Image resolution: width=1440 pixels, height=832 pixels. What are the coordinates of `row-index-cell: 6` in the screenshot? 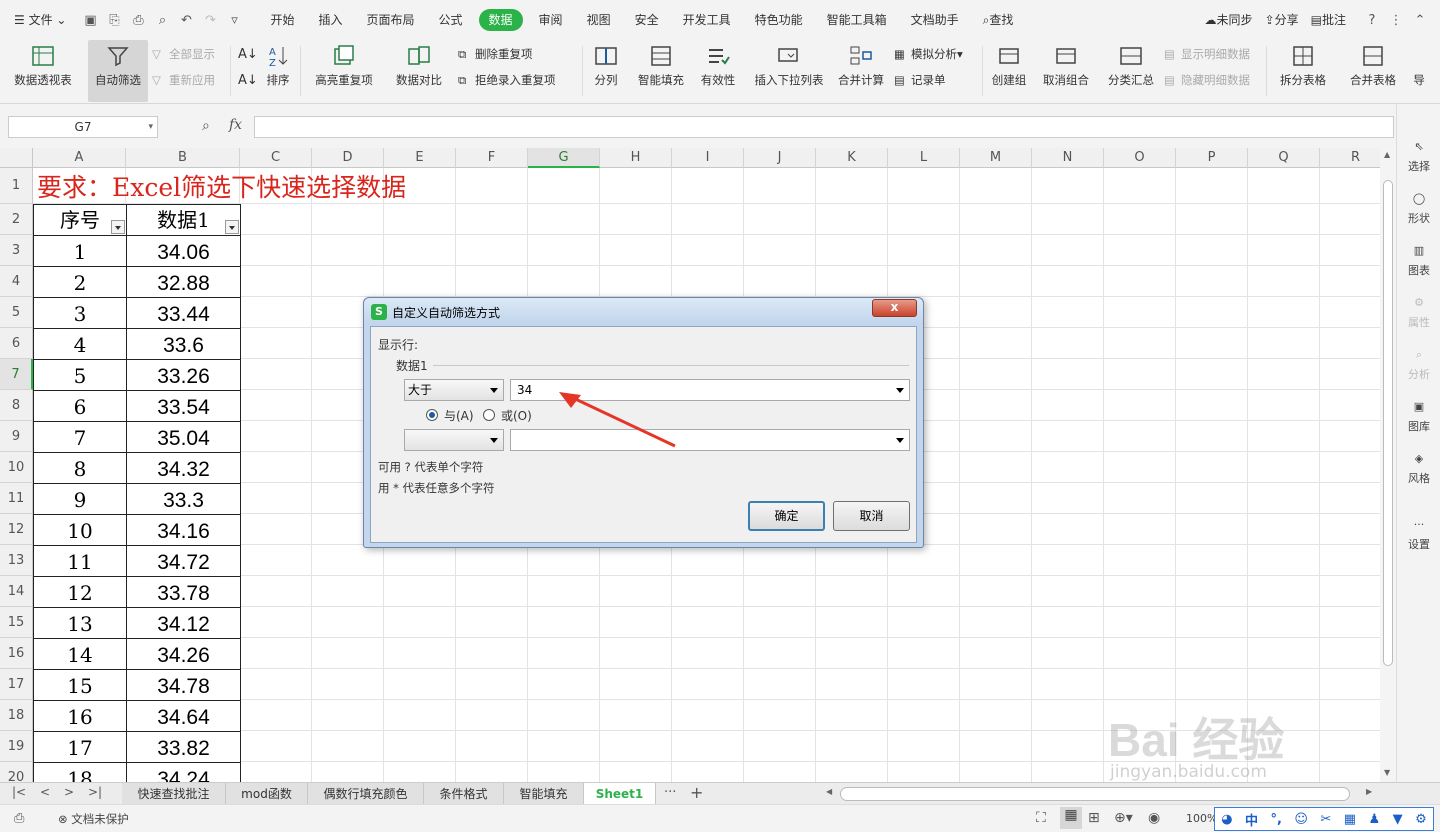 It's located at (80, 406).